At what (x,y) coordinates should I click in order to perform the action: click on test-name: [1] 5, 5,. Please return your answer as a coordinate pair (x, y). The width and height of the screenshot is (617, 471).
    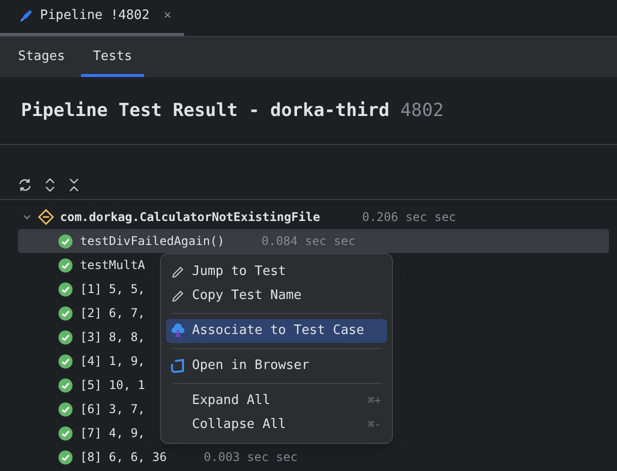
    Looking at the image, I should click on (113, 289).